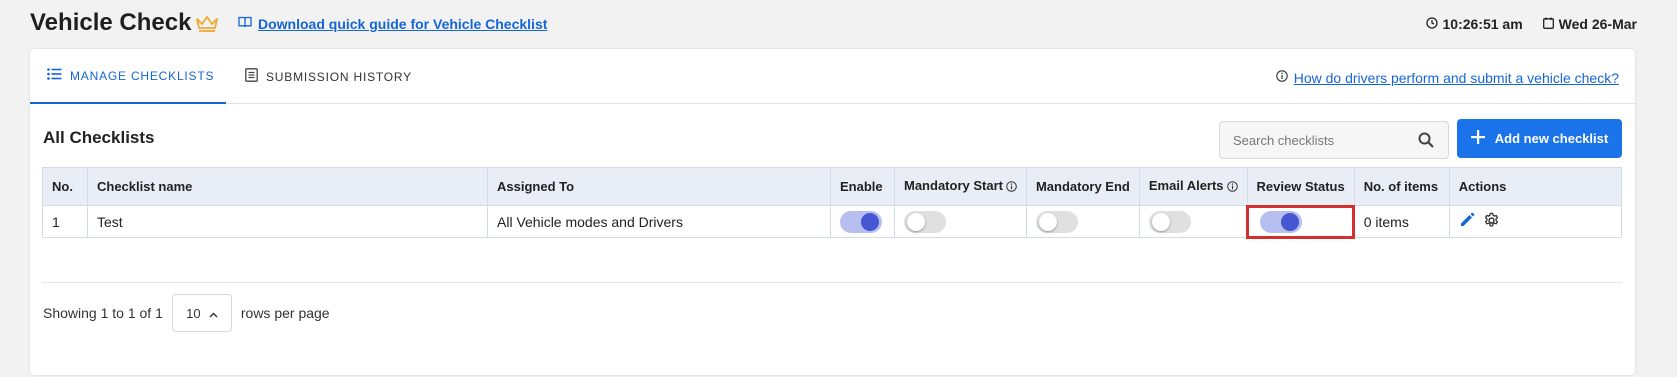 This screenshot has width=1677, height=377. What do you see at coordinates (1597, 24) in the screenshot?
I see `current-date: Wed 26-Mar` at bounding box center [1597, 24].